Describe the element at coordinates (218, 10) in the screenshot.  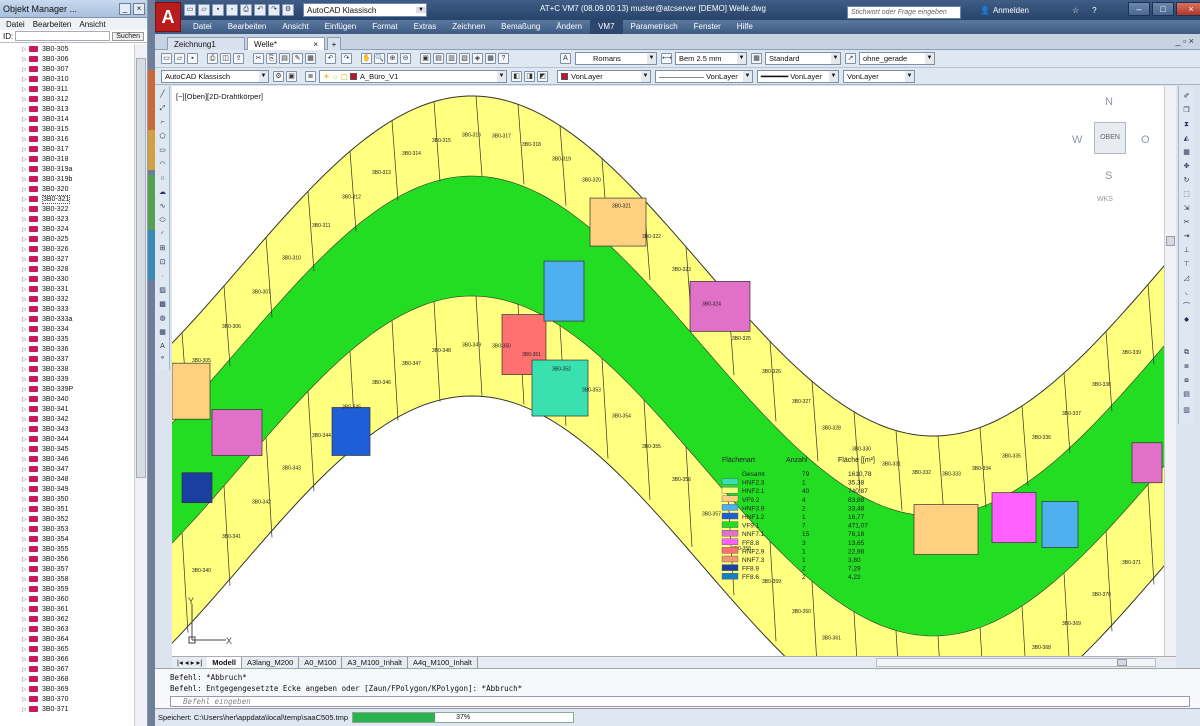
I see `save-icon: ▪` at that location.